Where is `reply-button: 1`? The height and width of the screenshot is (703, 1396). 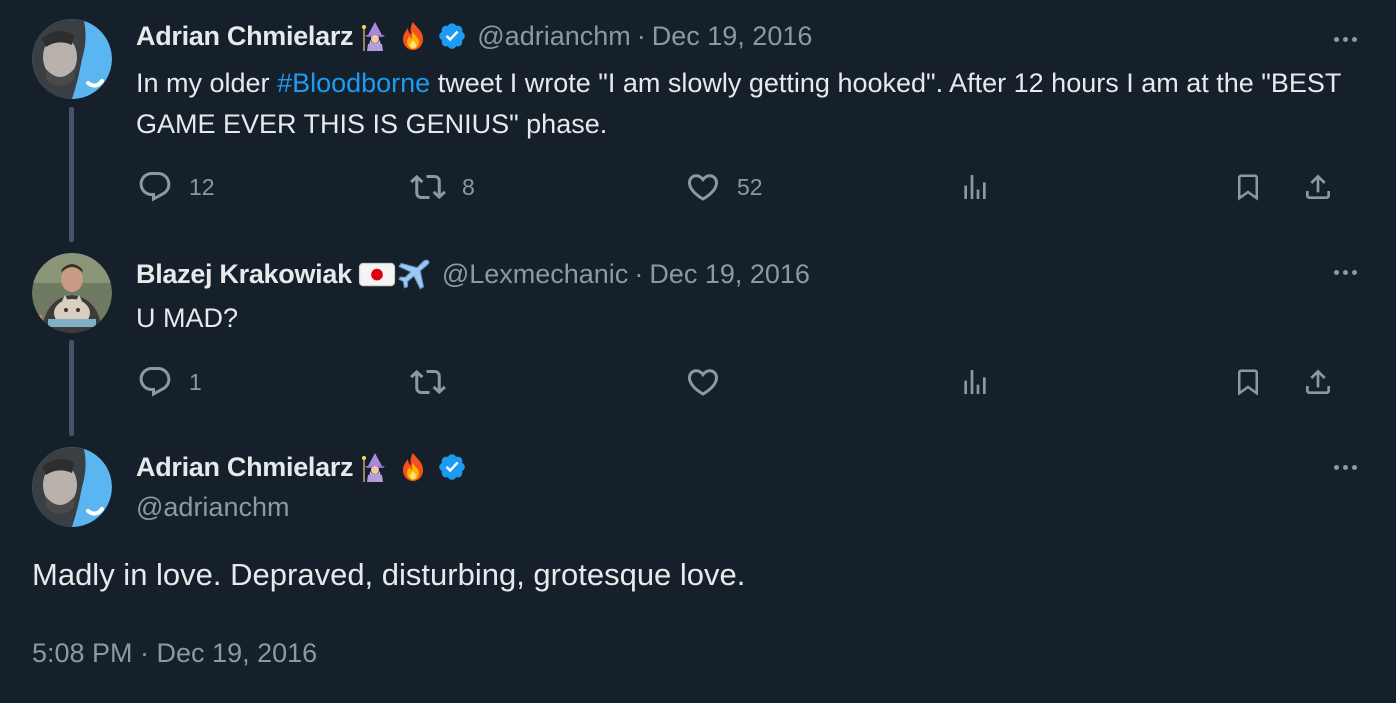
reply-button: 1 is located at coordinates (169, 382).